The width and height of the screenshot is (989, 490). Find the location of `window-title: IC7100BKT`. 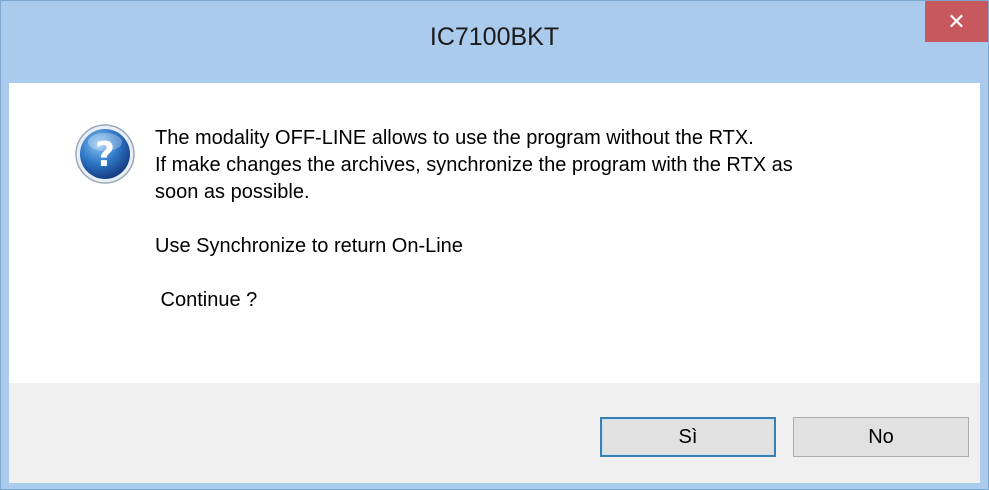

window-title: IC7100BKT is located at coordinates (494, 37).